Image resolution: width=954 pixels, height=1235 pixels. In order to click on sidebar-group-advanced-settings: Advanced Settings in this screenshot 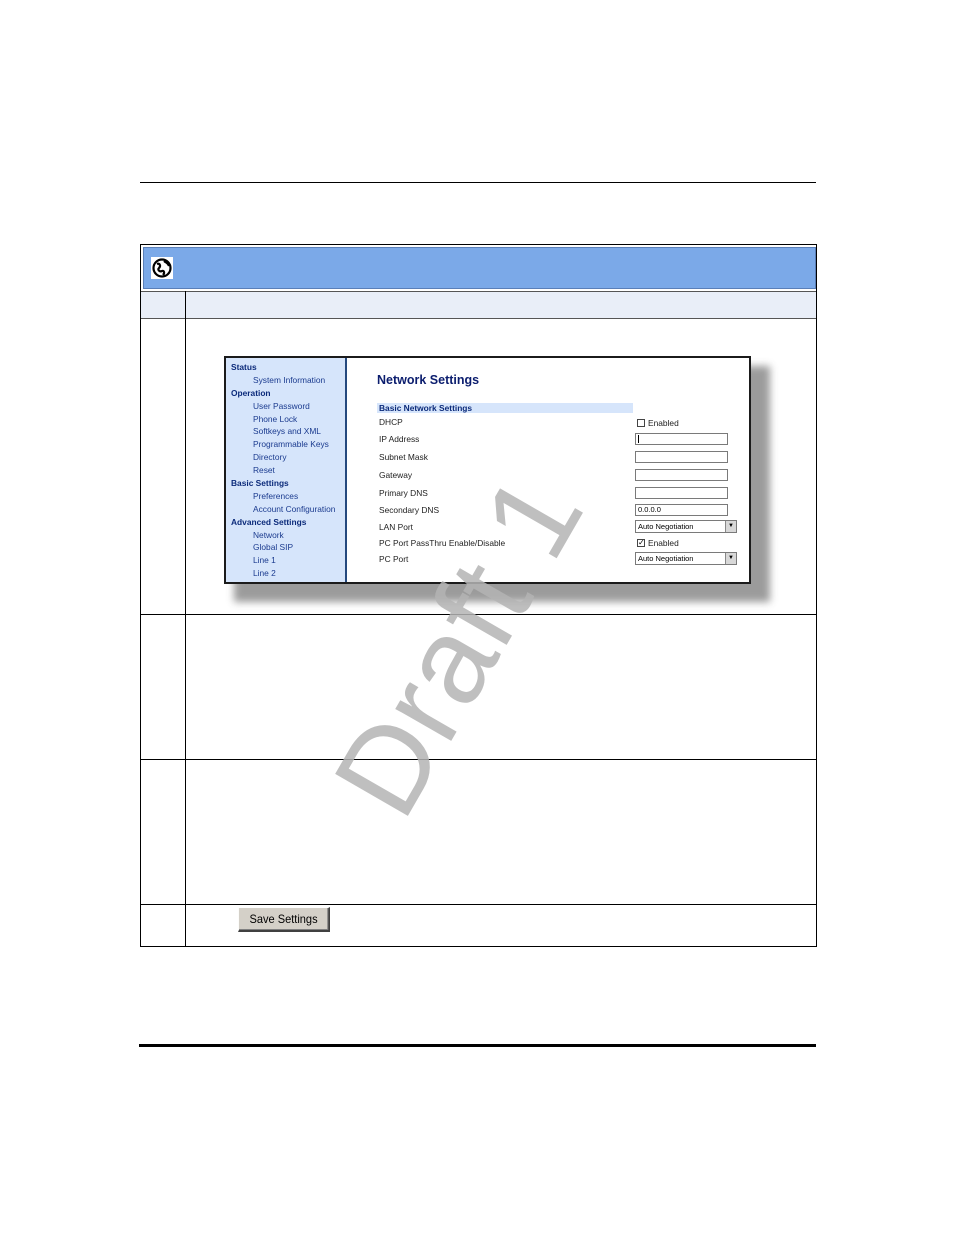, I will do `click(268, 522)`.